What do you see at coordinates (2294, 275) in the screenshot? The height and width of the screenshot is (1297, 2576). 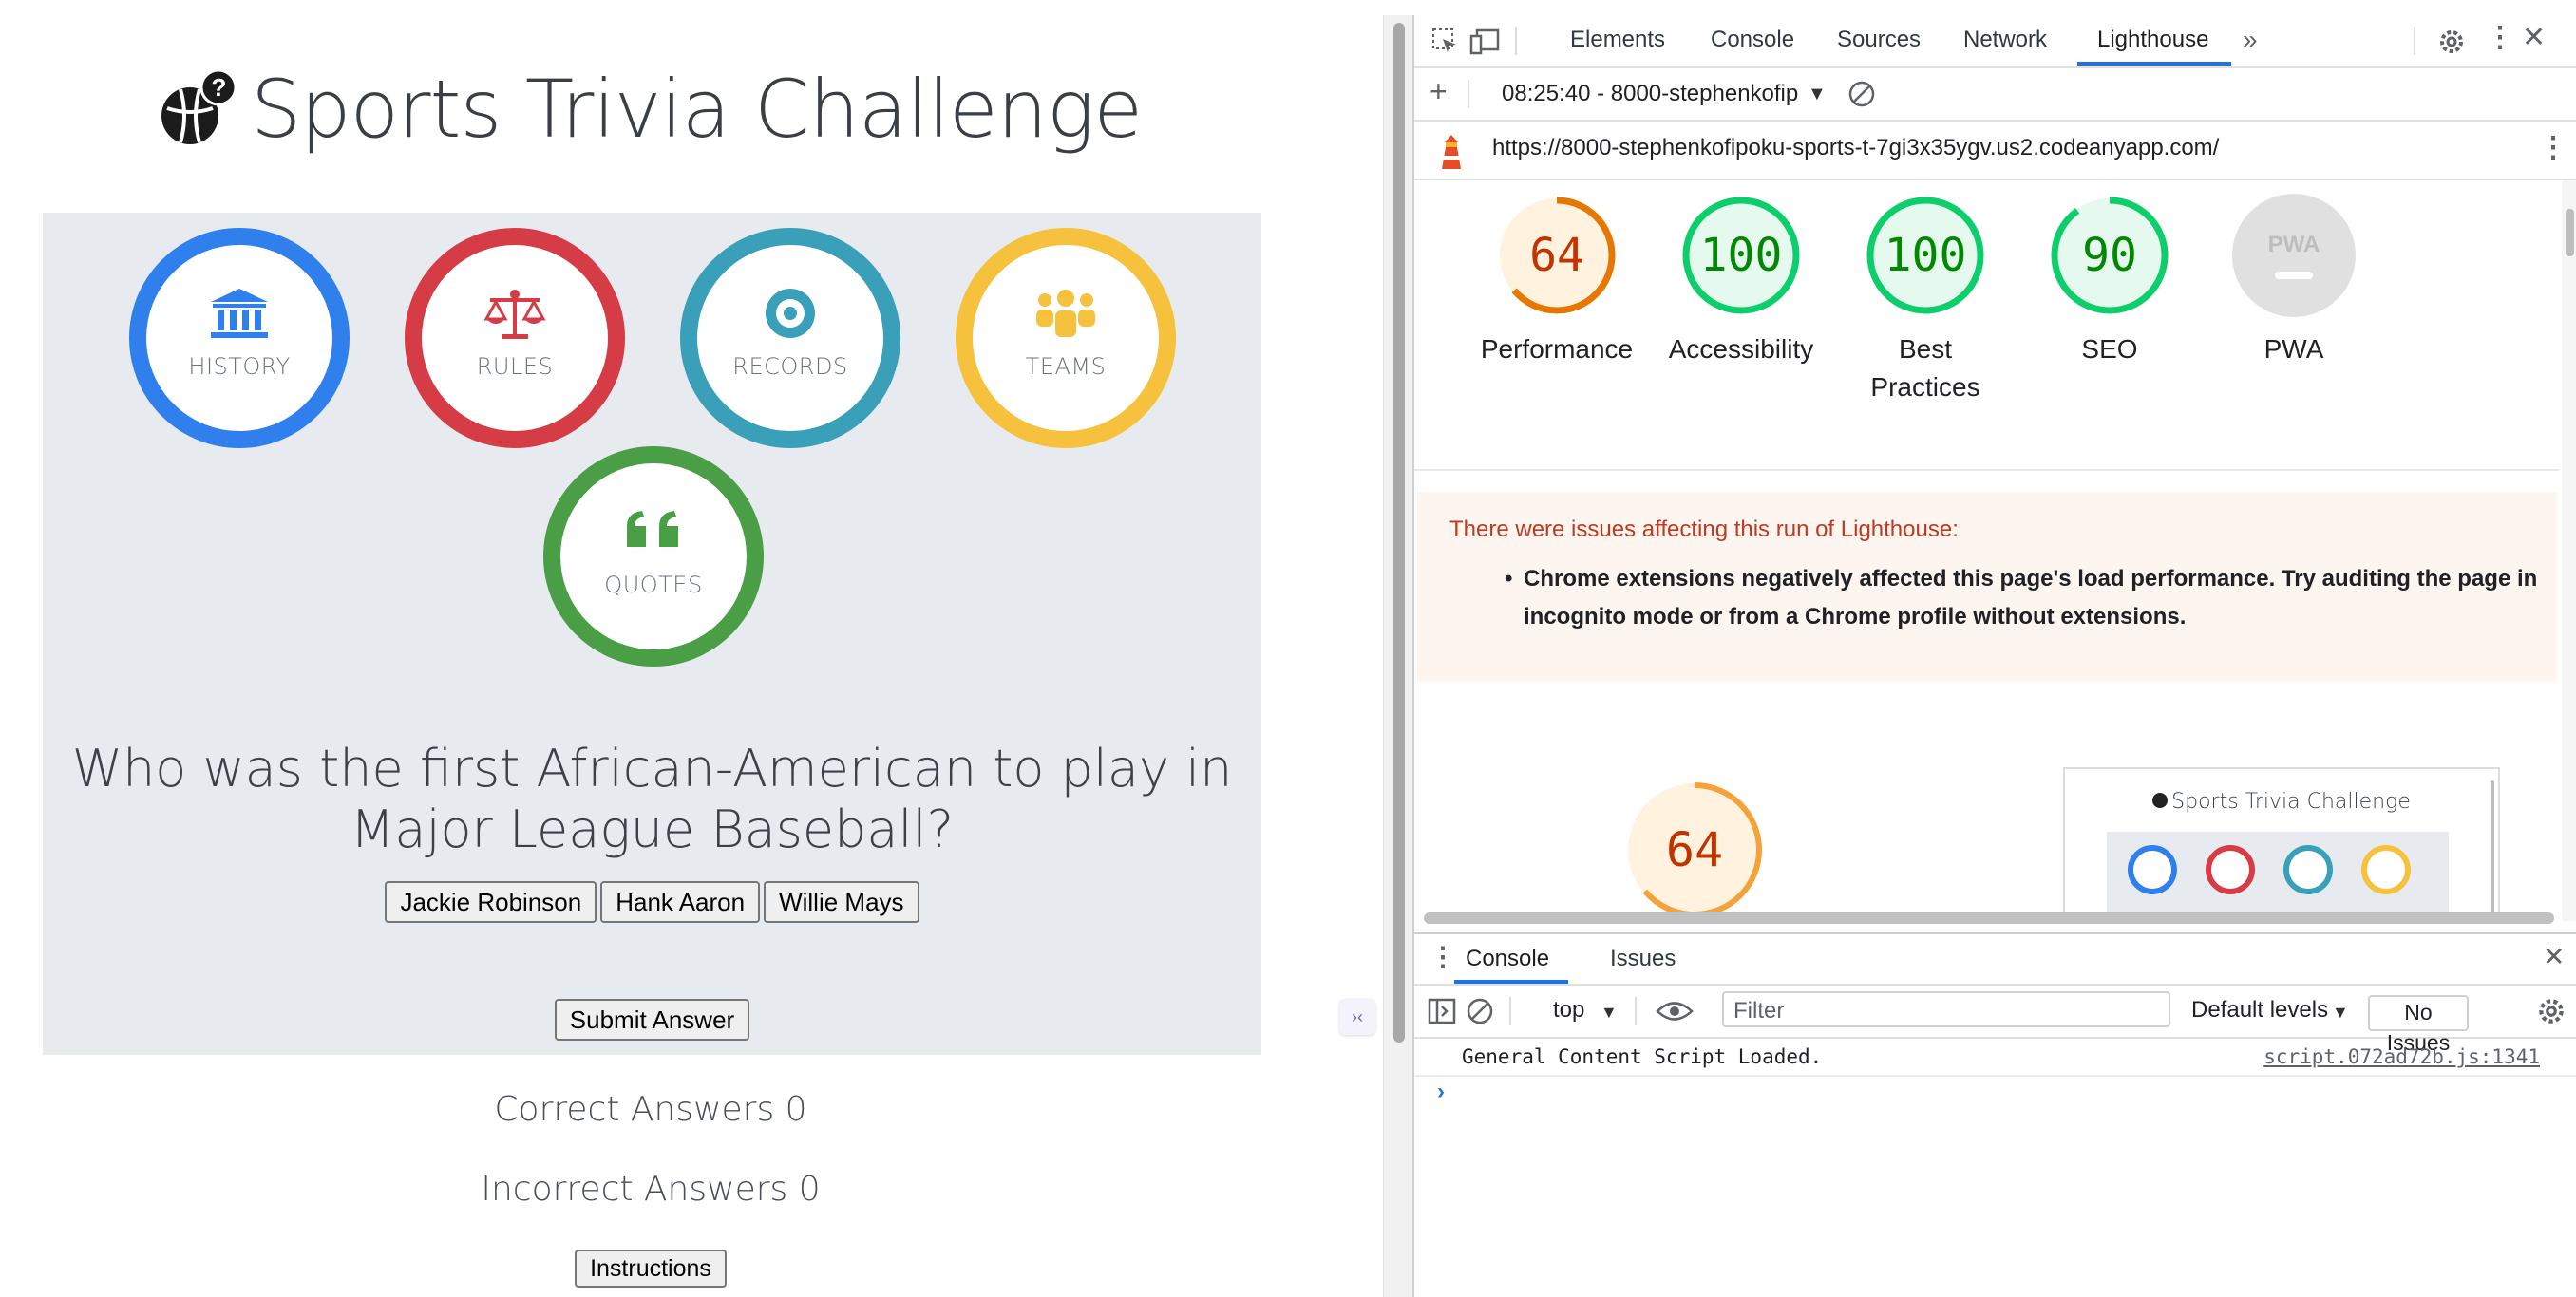 I see `pwa-dash-icon` at bounding box center [2294, 275].